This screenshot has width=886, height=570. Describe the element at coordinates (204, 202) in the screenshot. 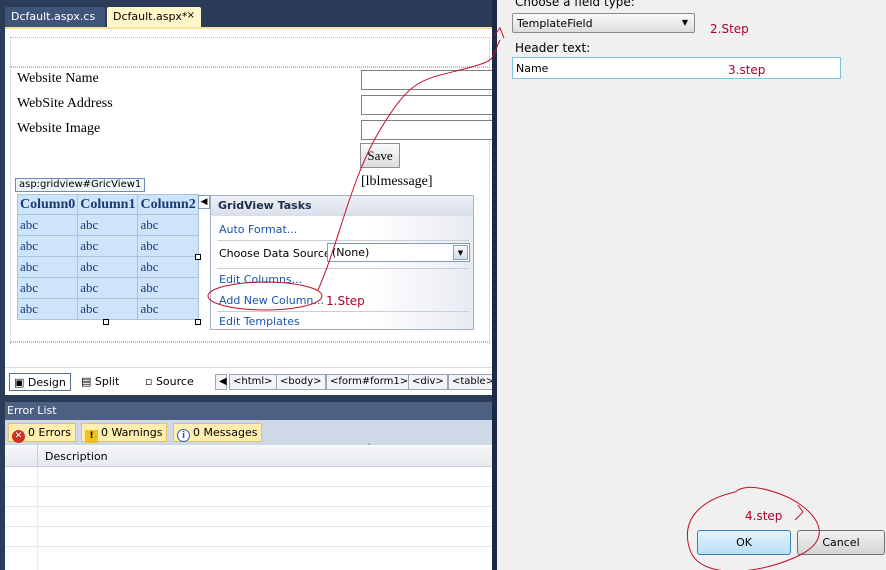

I see `smart-tag-collapse-icon: ◀` at that location.